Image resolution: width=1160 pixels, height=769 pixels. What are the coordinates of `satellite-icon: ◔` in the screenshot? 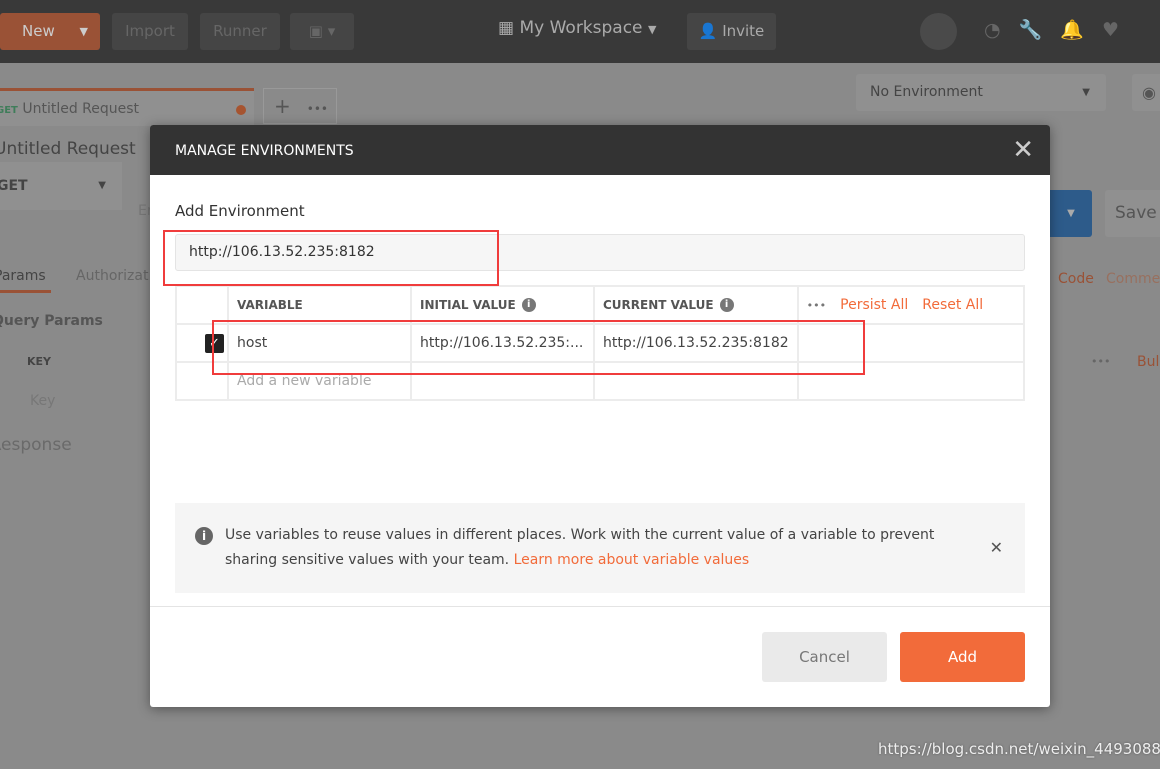 It's located at (1001, 30).